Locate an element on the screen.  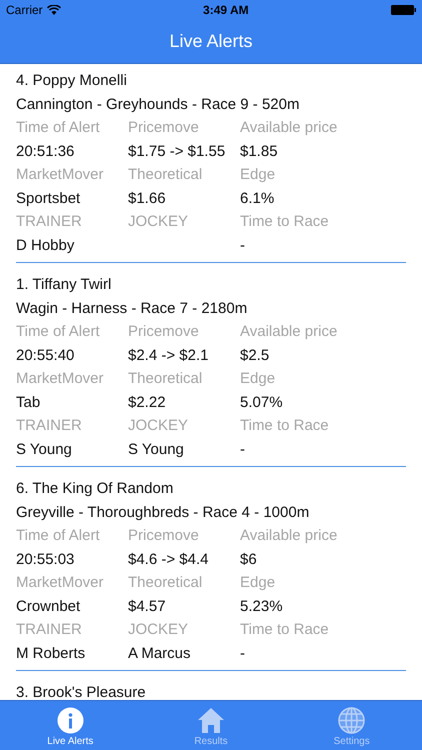
wifi-icon is located at coordinates (53, 10).